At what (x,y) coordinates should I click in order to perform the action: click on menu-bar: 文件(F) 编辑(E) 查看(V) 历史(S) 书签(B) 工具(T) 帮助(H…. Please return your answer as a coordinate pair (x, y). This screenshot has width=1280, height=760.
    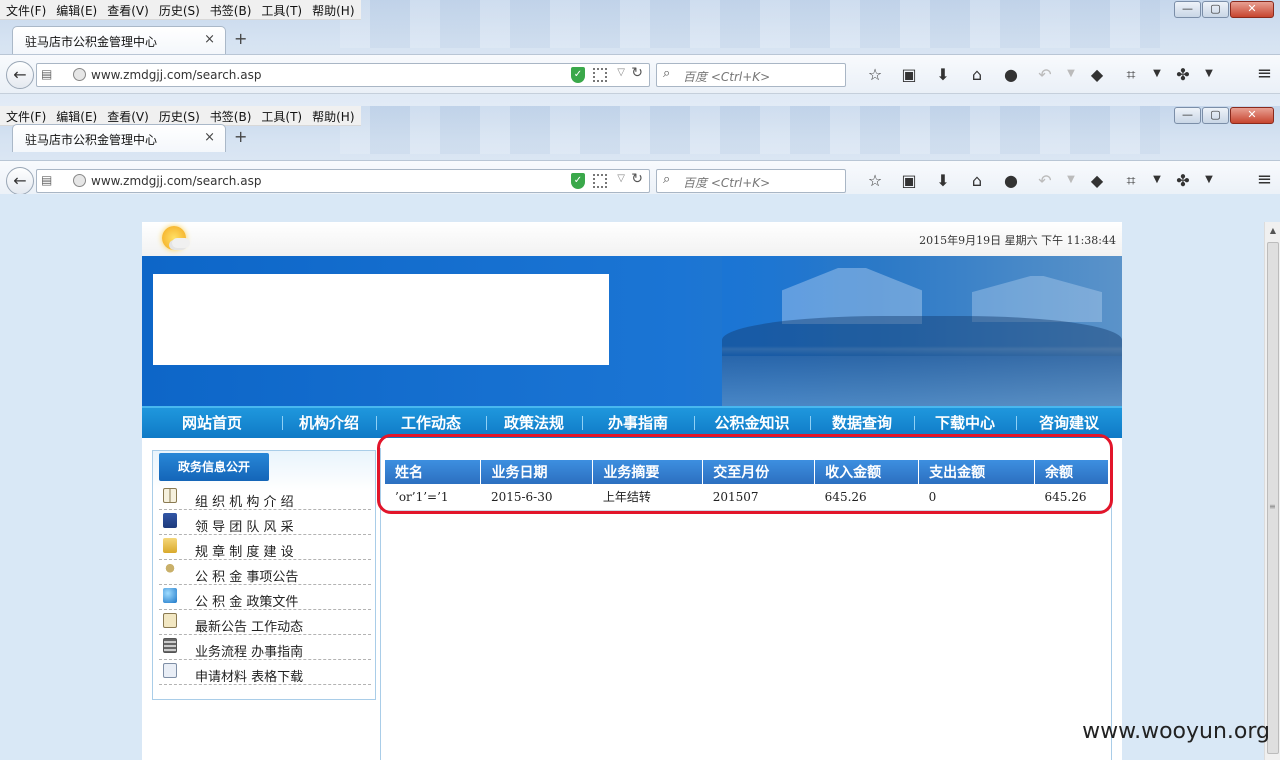
    Looking at the image, I should click on (180, 10).